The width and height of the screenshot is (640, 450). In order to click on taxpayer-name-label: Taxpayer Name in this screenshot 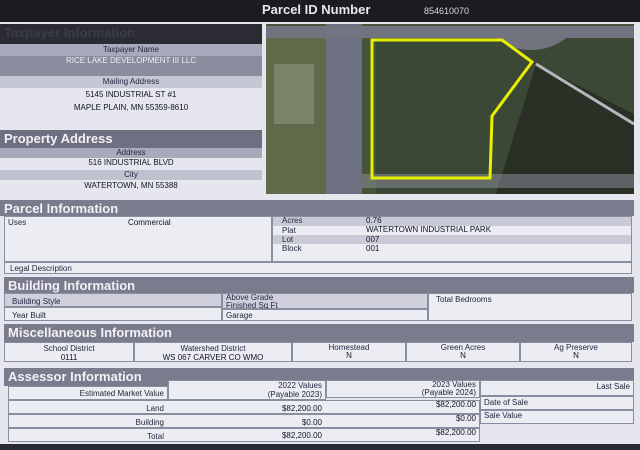, I will do `click(131, 49)`.